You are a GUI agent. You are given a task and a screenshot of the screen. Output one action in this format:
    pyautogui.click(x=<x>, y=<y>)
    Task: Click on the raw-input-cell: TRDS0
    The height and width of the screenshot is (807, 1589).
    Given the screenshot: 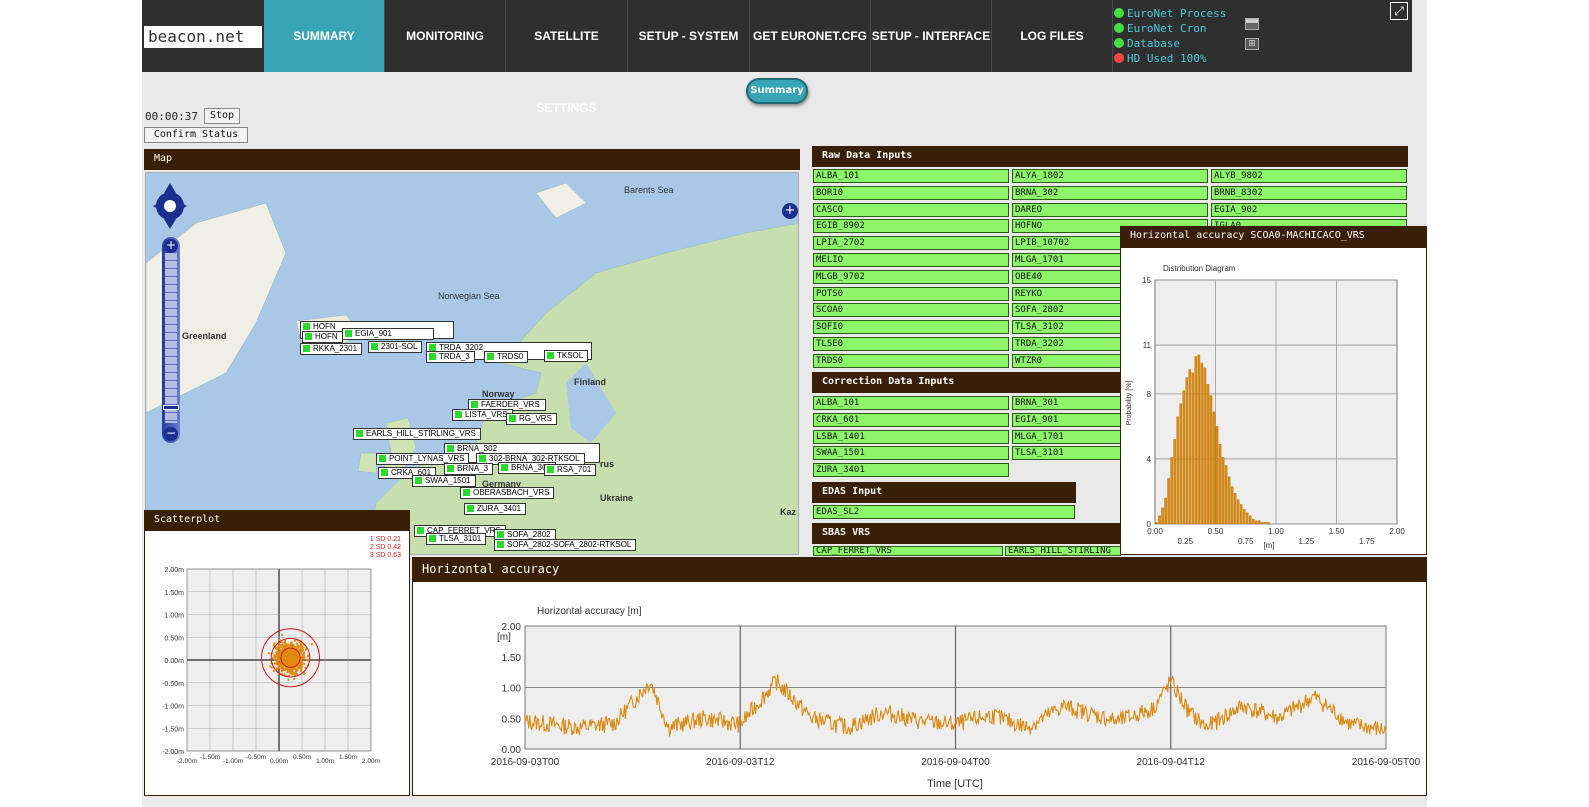 What is the action you would take?
    pyautogui.click(x=911, y=360)
    